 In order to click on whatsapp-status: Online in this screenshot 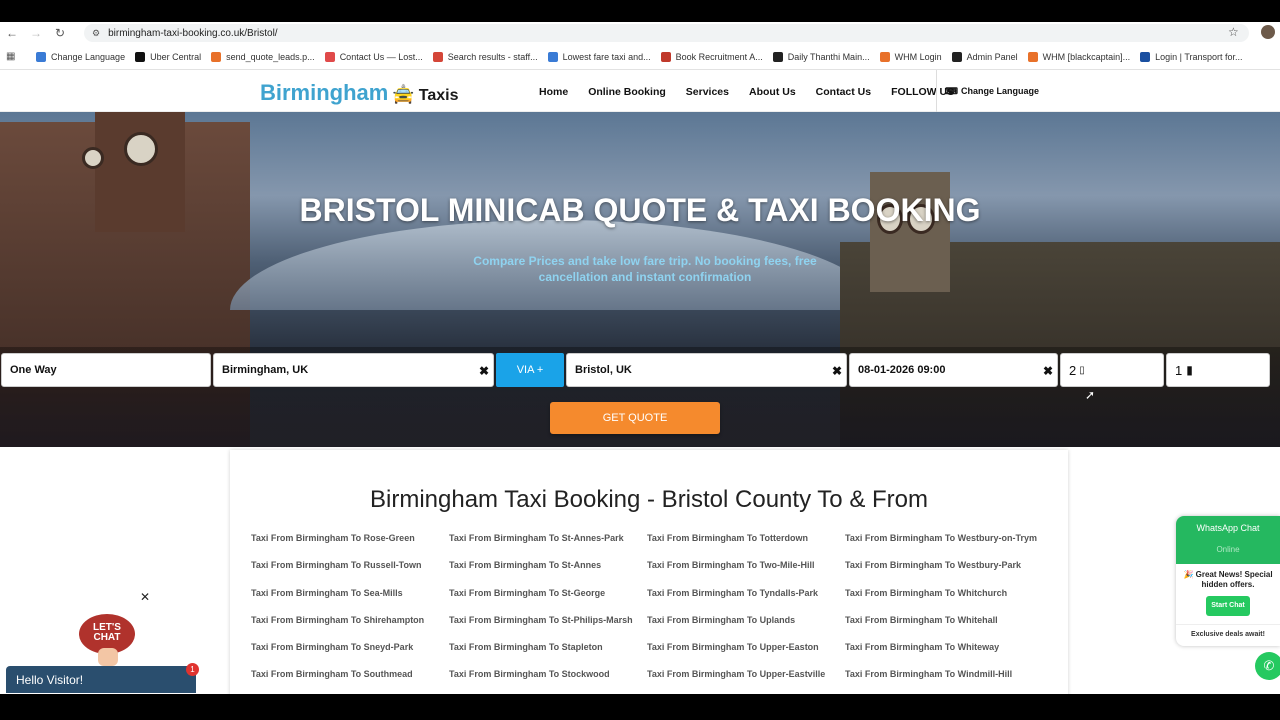, I will do `click(1228, 549)`.